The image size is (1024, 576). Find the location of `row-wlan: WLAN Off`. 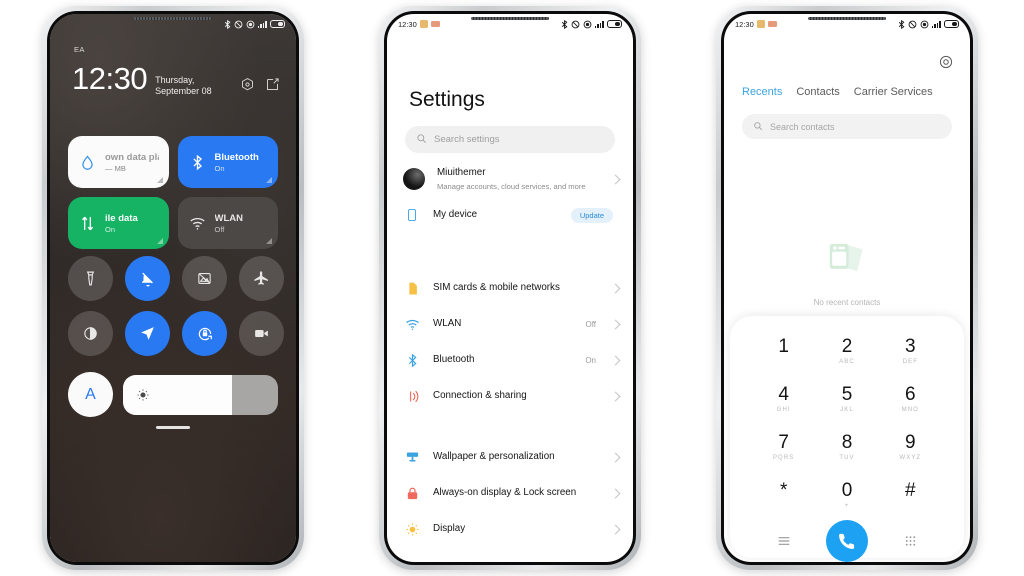

row-wlan: WLAN Off is located at coordinates (510, 324).